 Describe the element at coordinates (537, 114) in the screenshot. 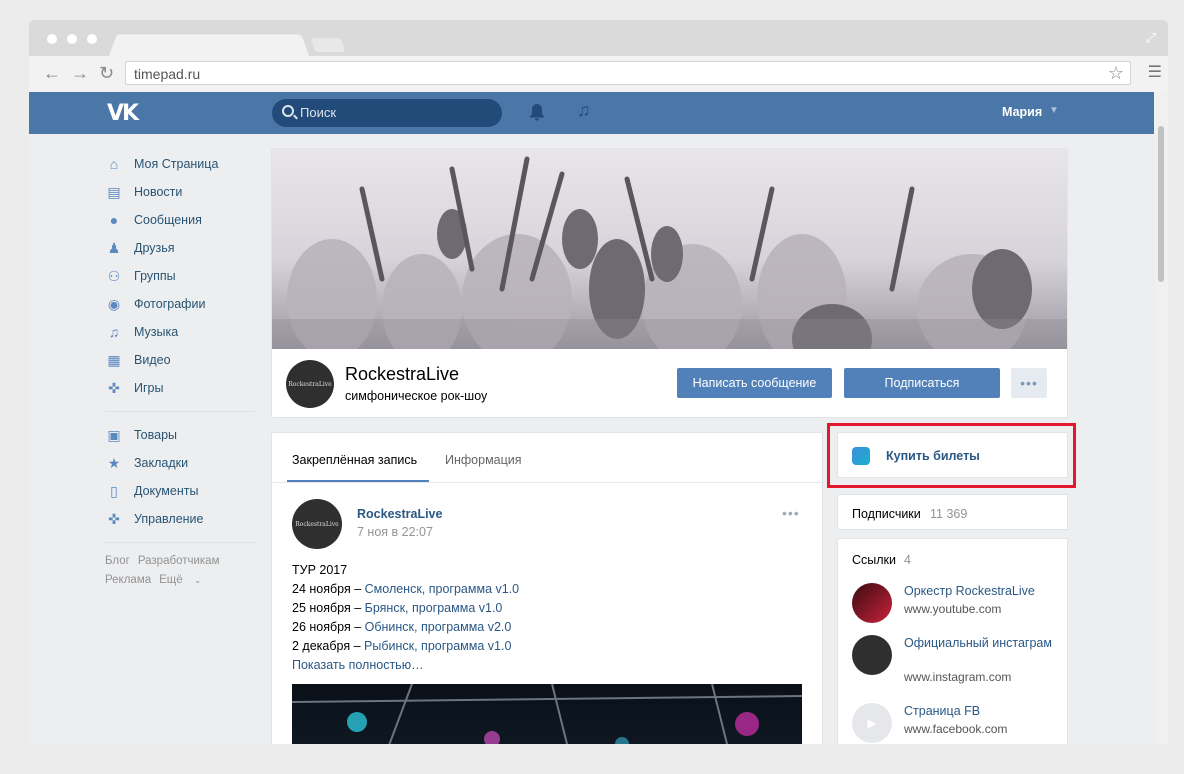

I see `notifications-bell-icon` at that location.